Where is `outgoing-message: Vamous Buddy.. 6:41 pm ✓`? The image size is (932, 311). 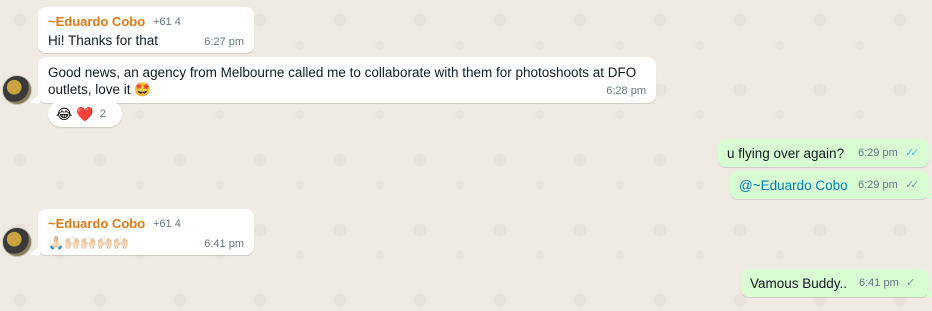
outgoing-message: Vamous Buddy.. 6:41 pm ✓ is located at coordinates (836, 283).